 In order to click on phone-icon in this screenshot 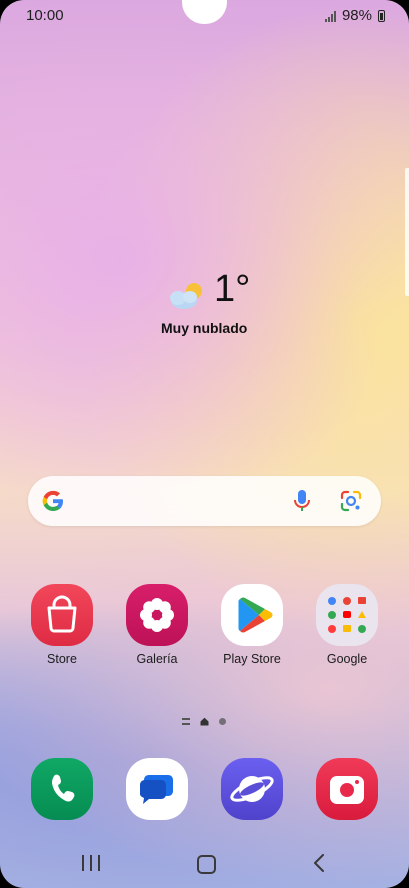, I will do `click(62, 789)`.